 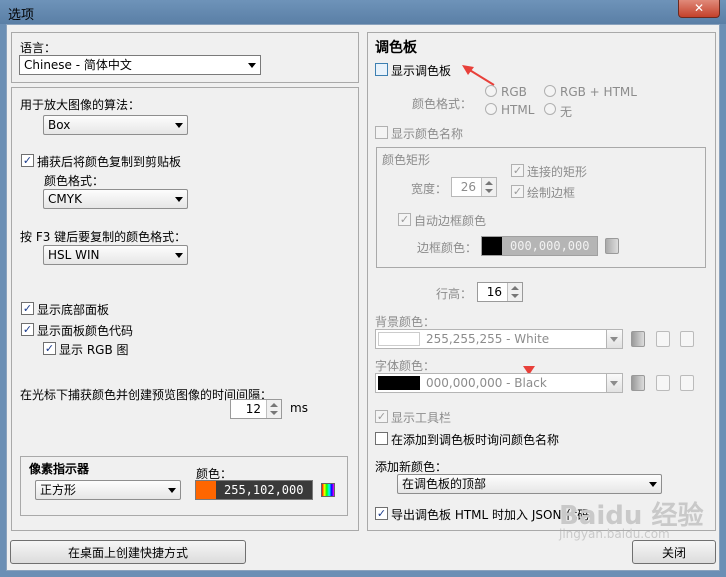 I want to click on pixel-color-swatch, so click(x=206, y=490).